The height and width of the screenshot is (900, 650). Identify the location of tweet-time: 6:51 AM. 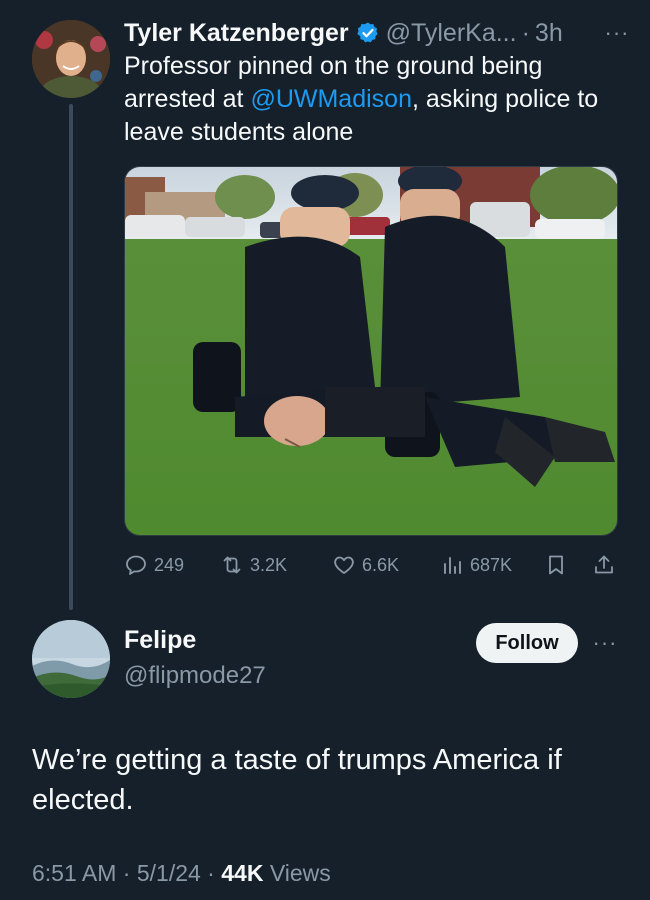
(74, 873).